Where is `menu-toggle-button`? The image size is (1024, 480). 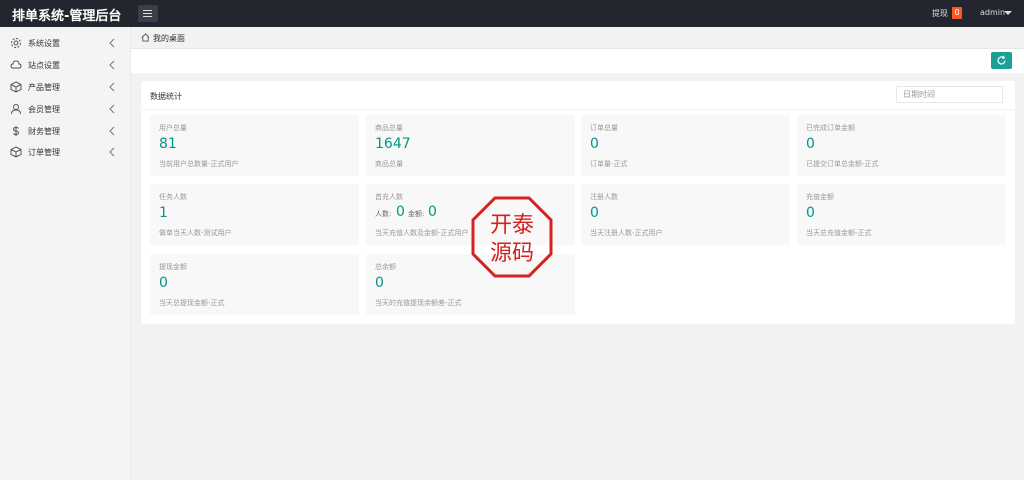
menu-toggle-button is located at coordinates (148, 13).